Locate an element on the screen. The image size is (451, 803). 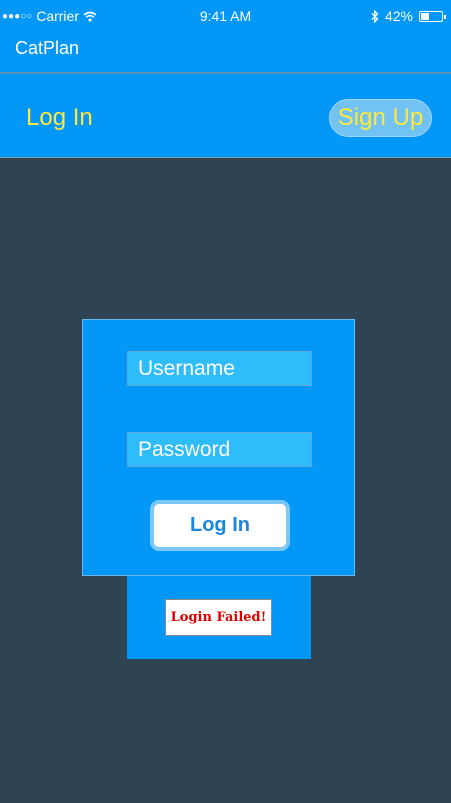
tab-signup: Sign Up is located at coordinates (380, 118).